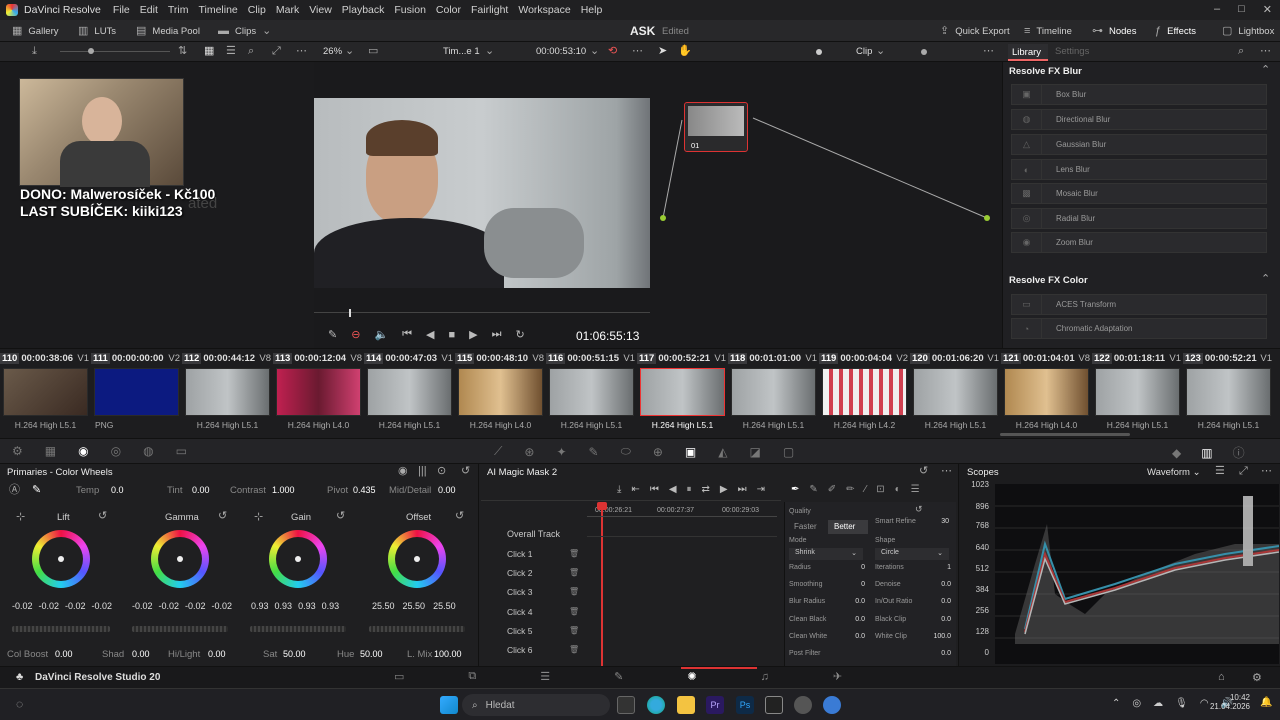 The height and width of the screenshot is (720, 1280). I want to click on fx-mosaic-blur: ▩ Mosaic Blur, so click(1139, 193).